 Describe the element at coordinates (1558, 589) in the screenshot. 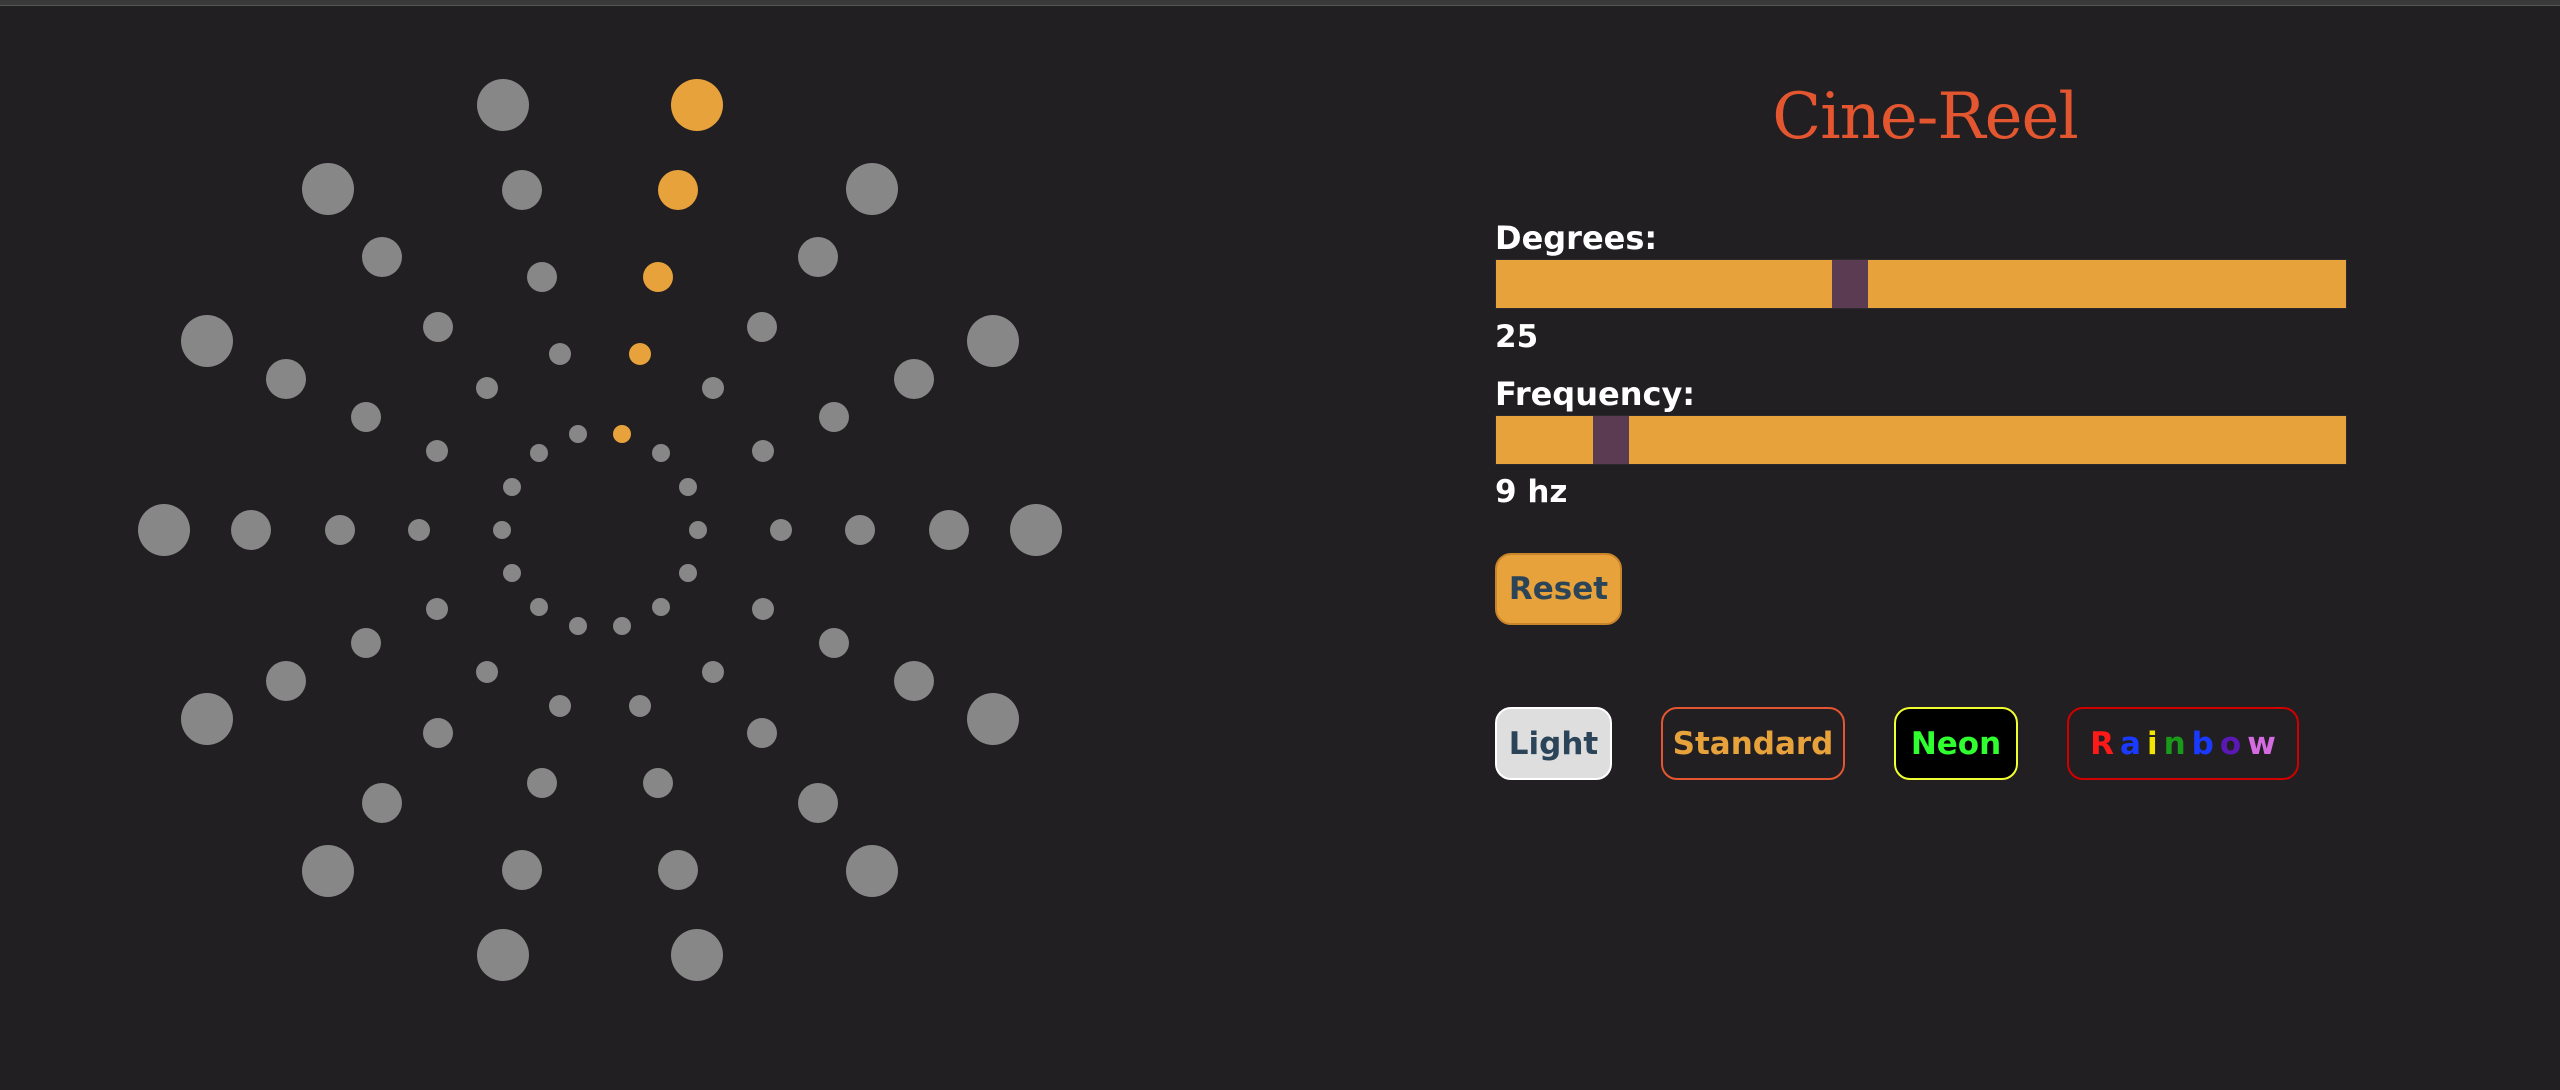

I see `reset-button: Reset` at that location.